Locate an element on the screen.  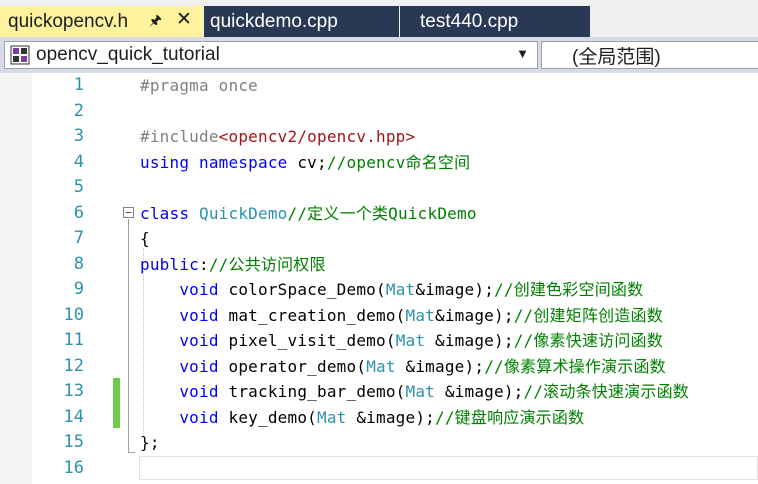
code-line: 3 #include<opencv2/opencv.hpp> is located at coordinates (379, 136).